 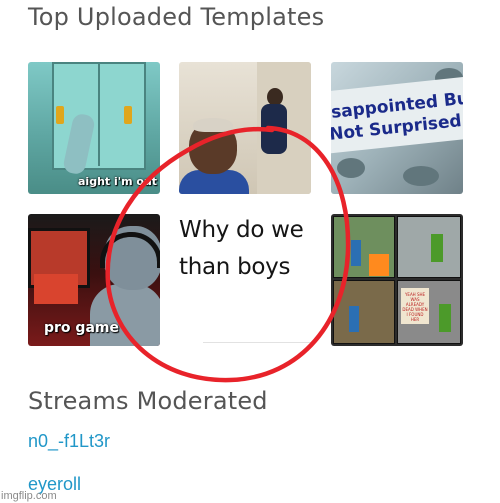 I want to click on streams-moderated-heading: Streams Moderated, so click(x=148, y=401).